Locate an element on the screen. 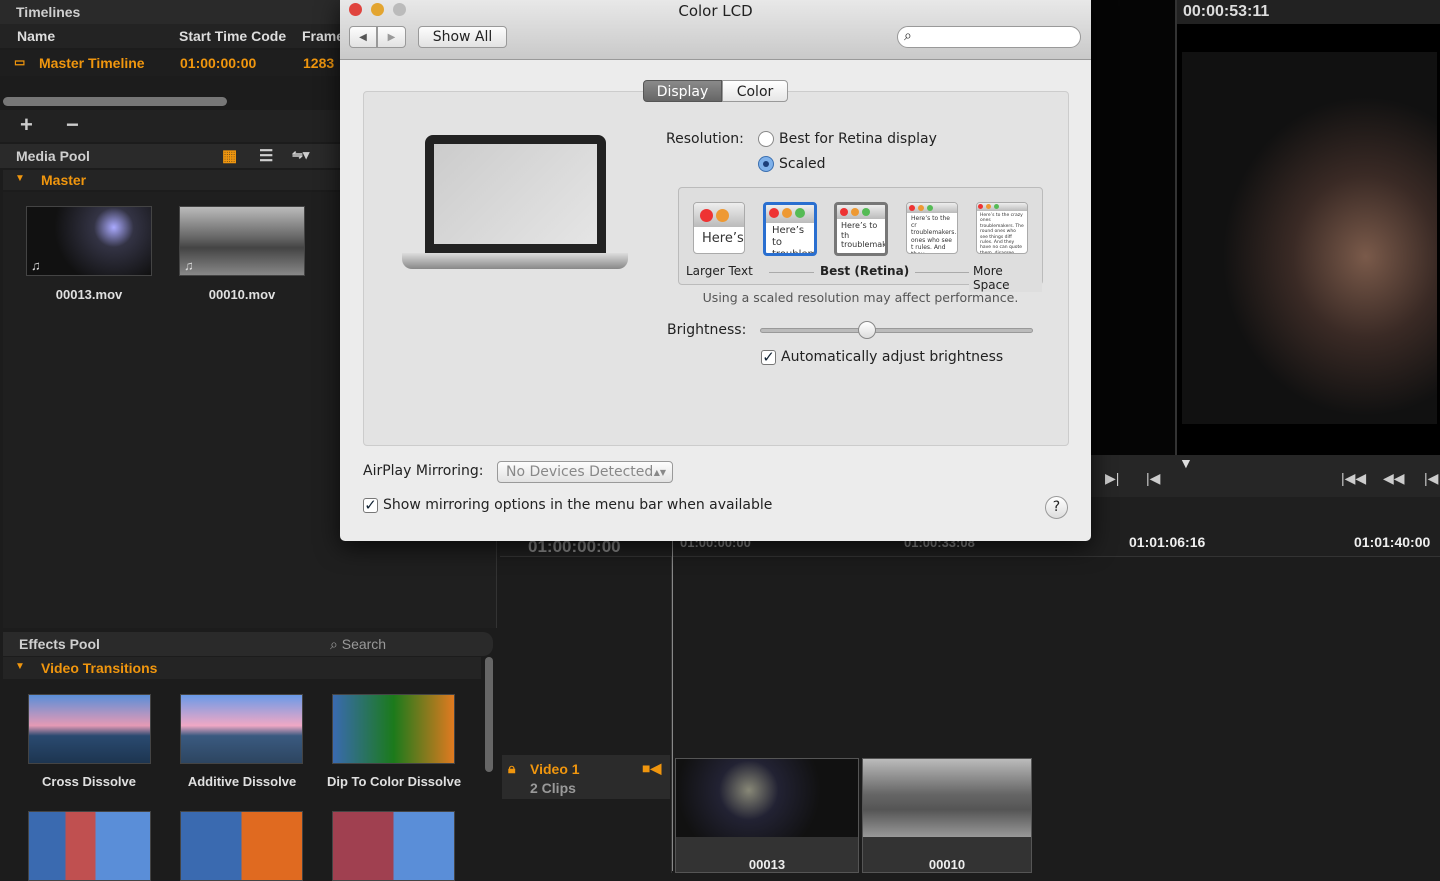  effects-scrollbar is located at coordinates (489, 714).